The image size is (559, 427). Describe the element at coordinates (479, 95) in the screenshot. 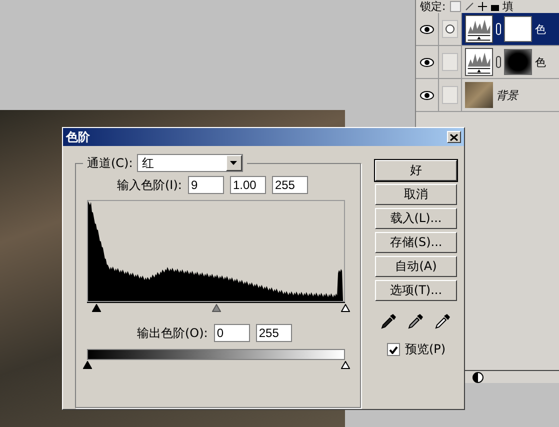

I see `photo-placeholder` at that location.